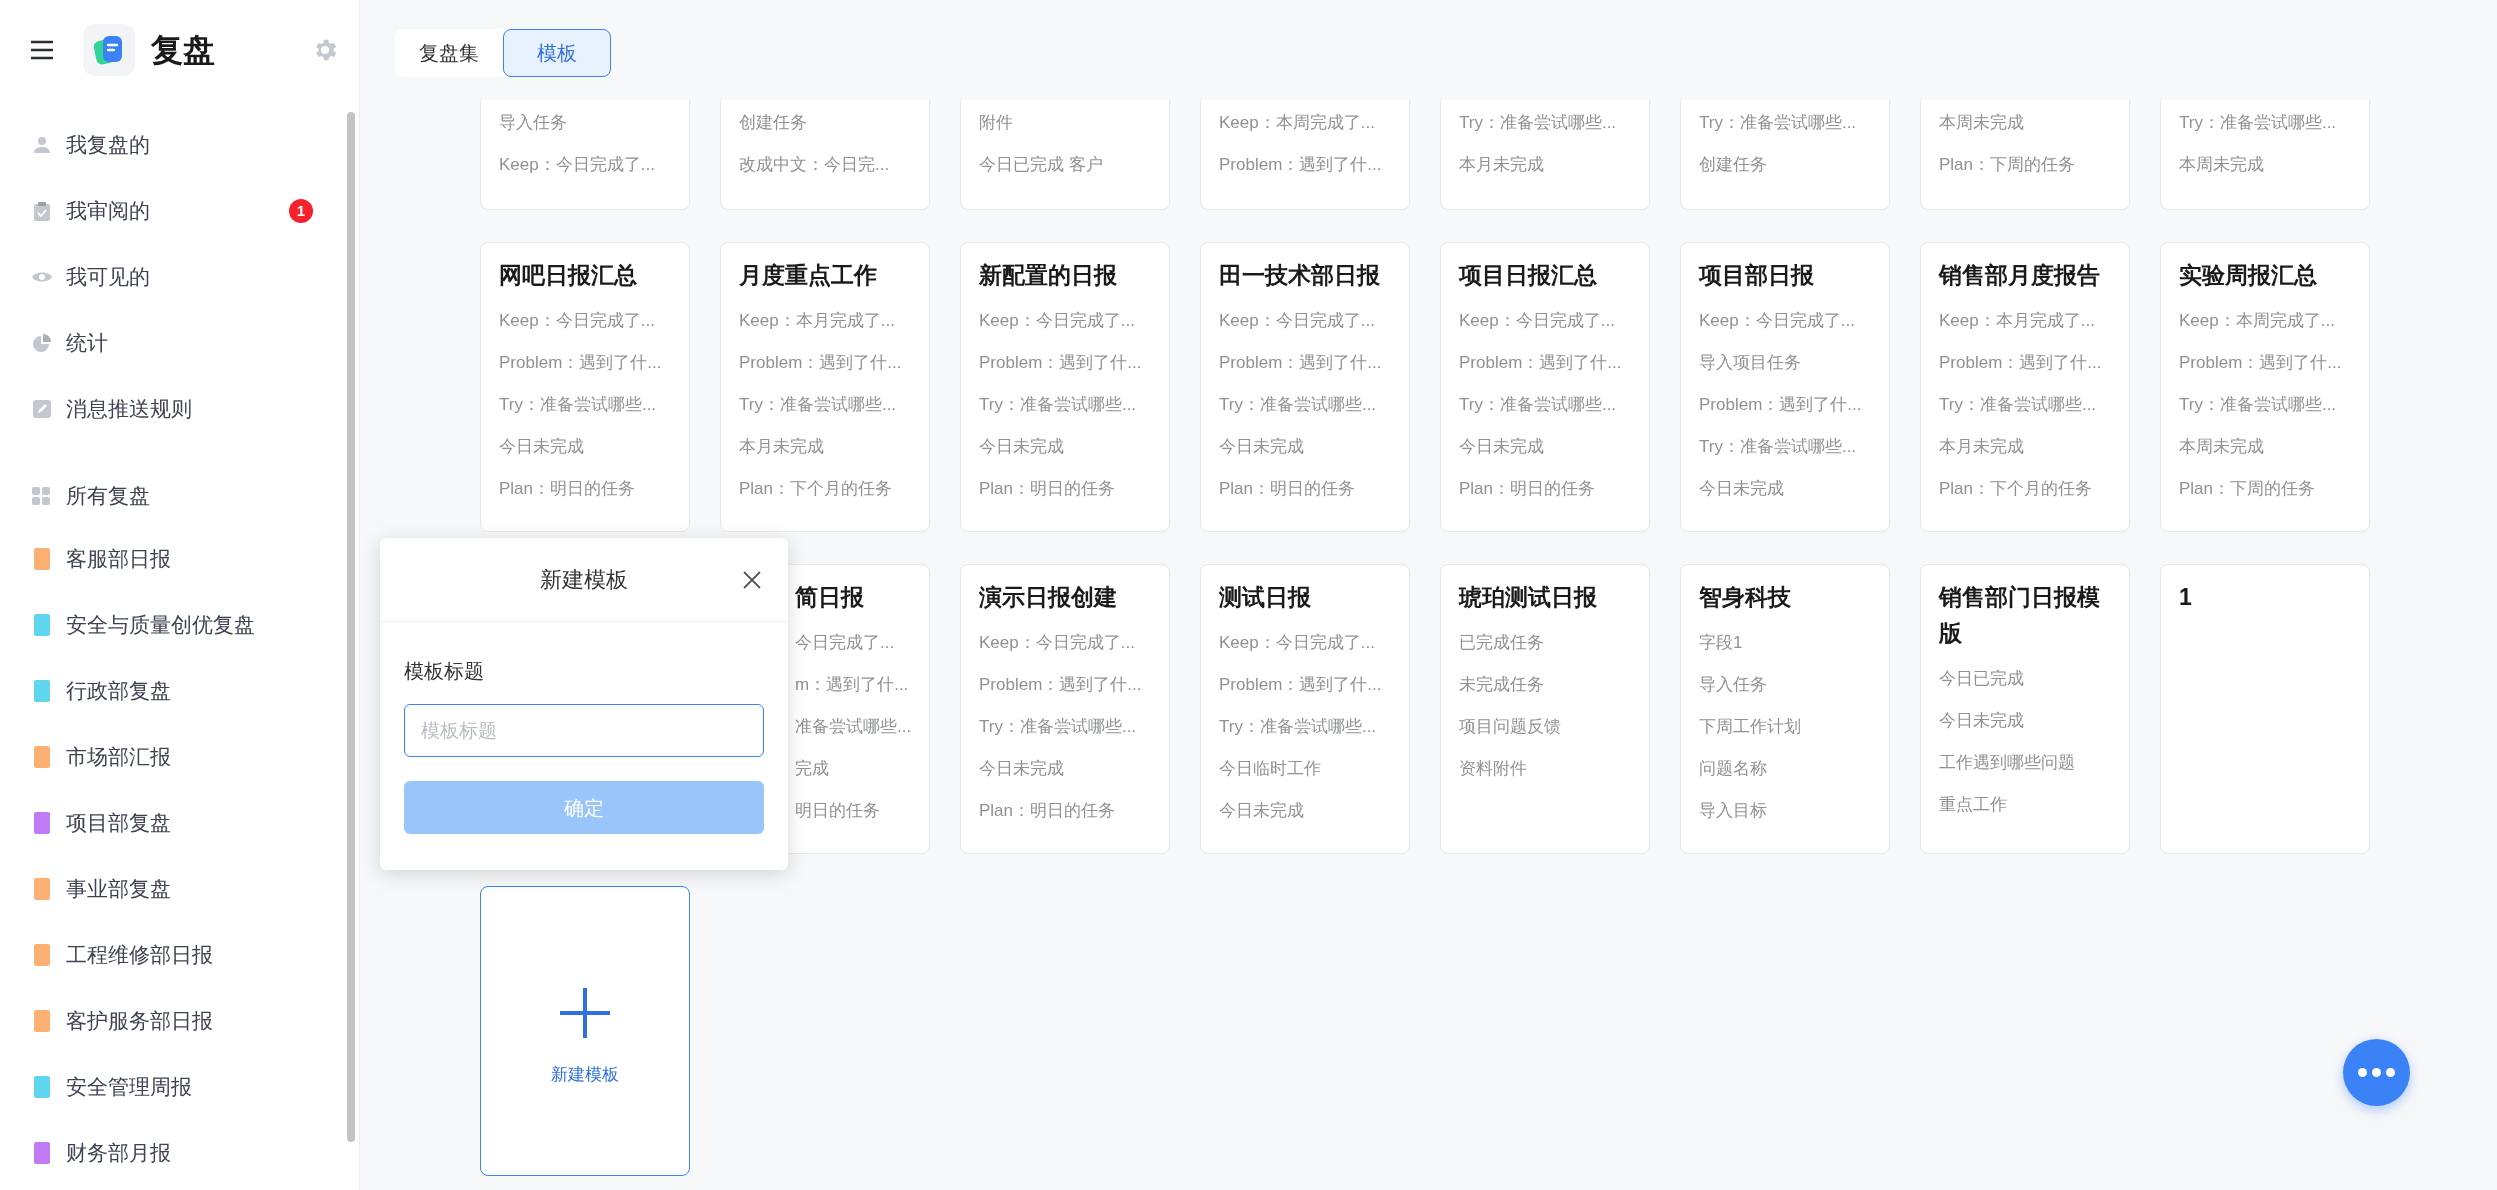 This screenshot has width=2497, height=1190. I want to click on board-item: 事业部复盘, so click(173, 889).